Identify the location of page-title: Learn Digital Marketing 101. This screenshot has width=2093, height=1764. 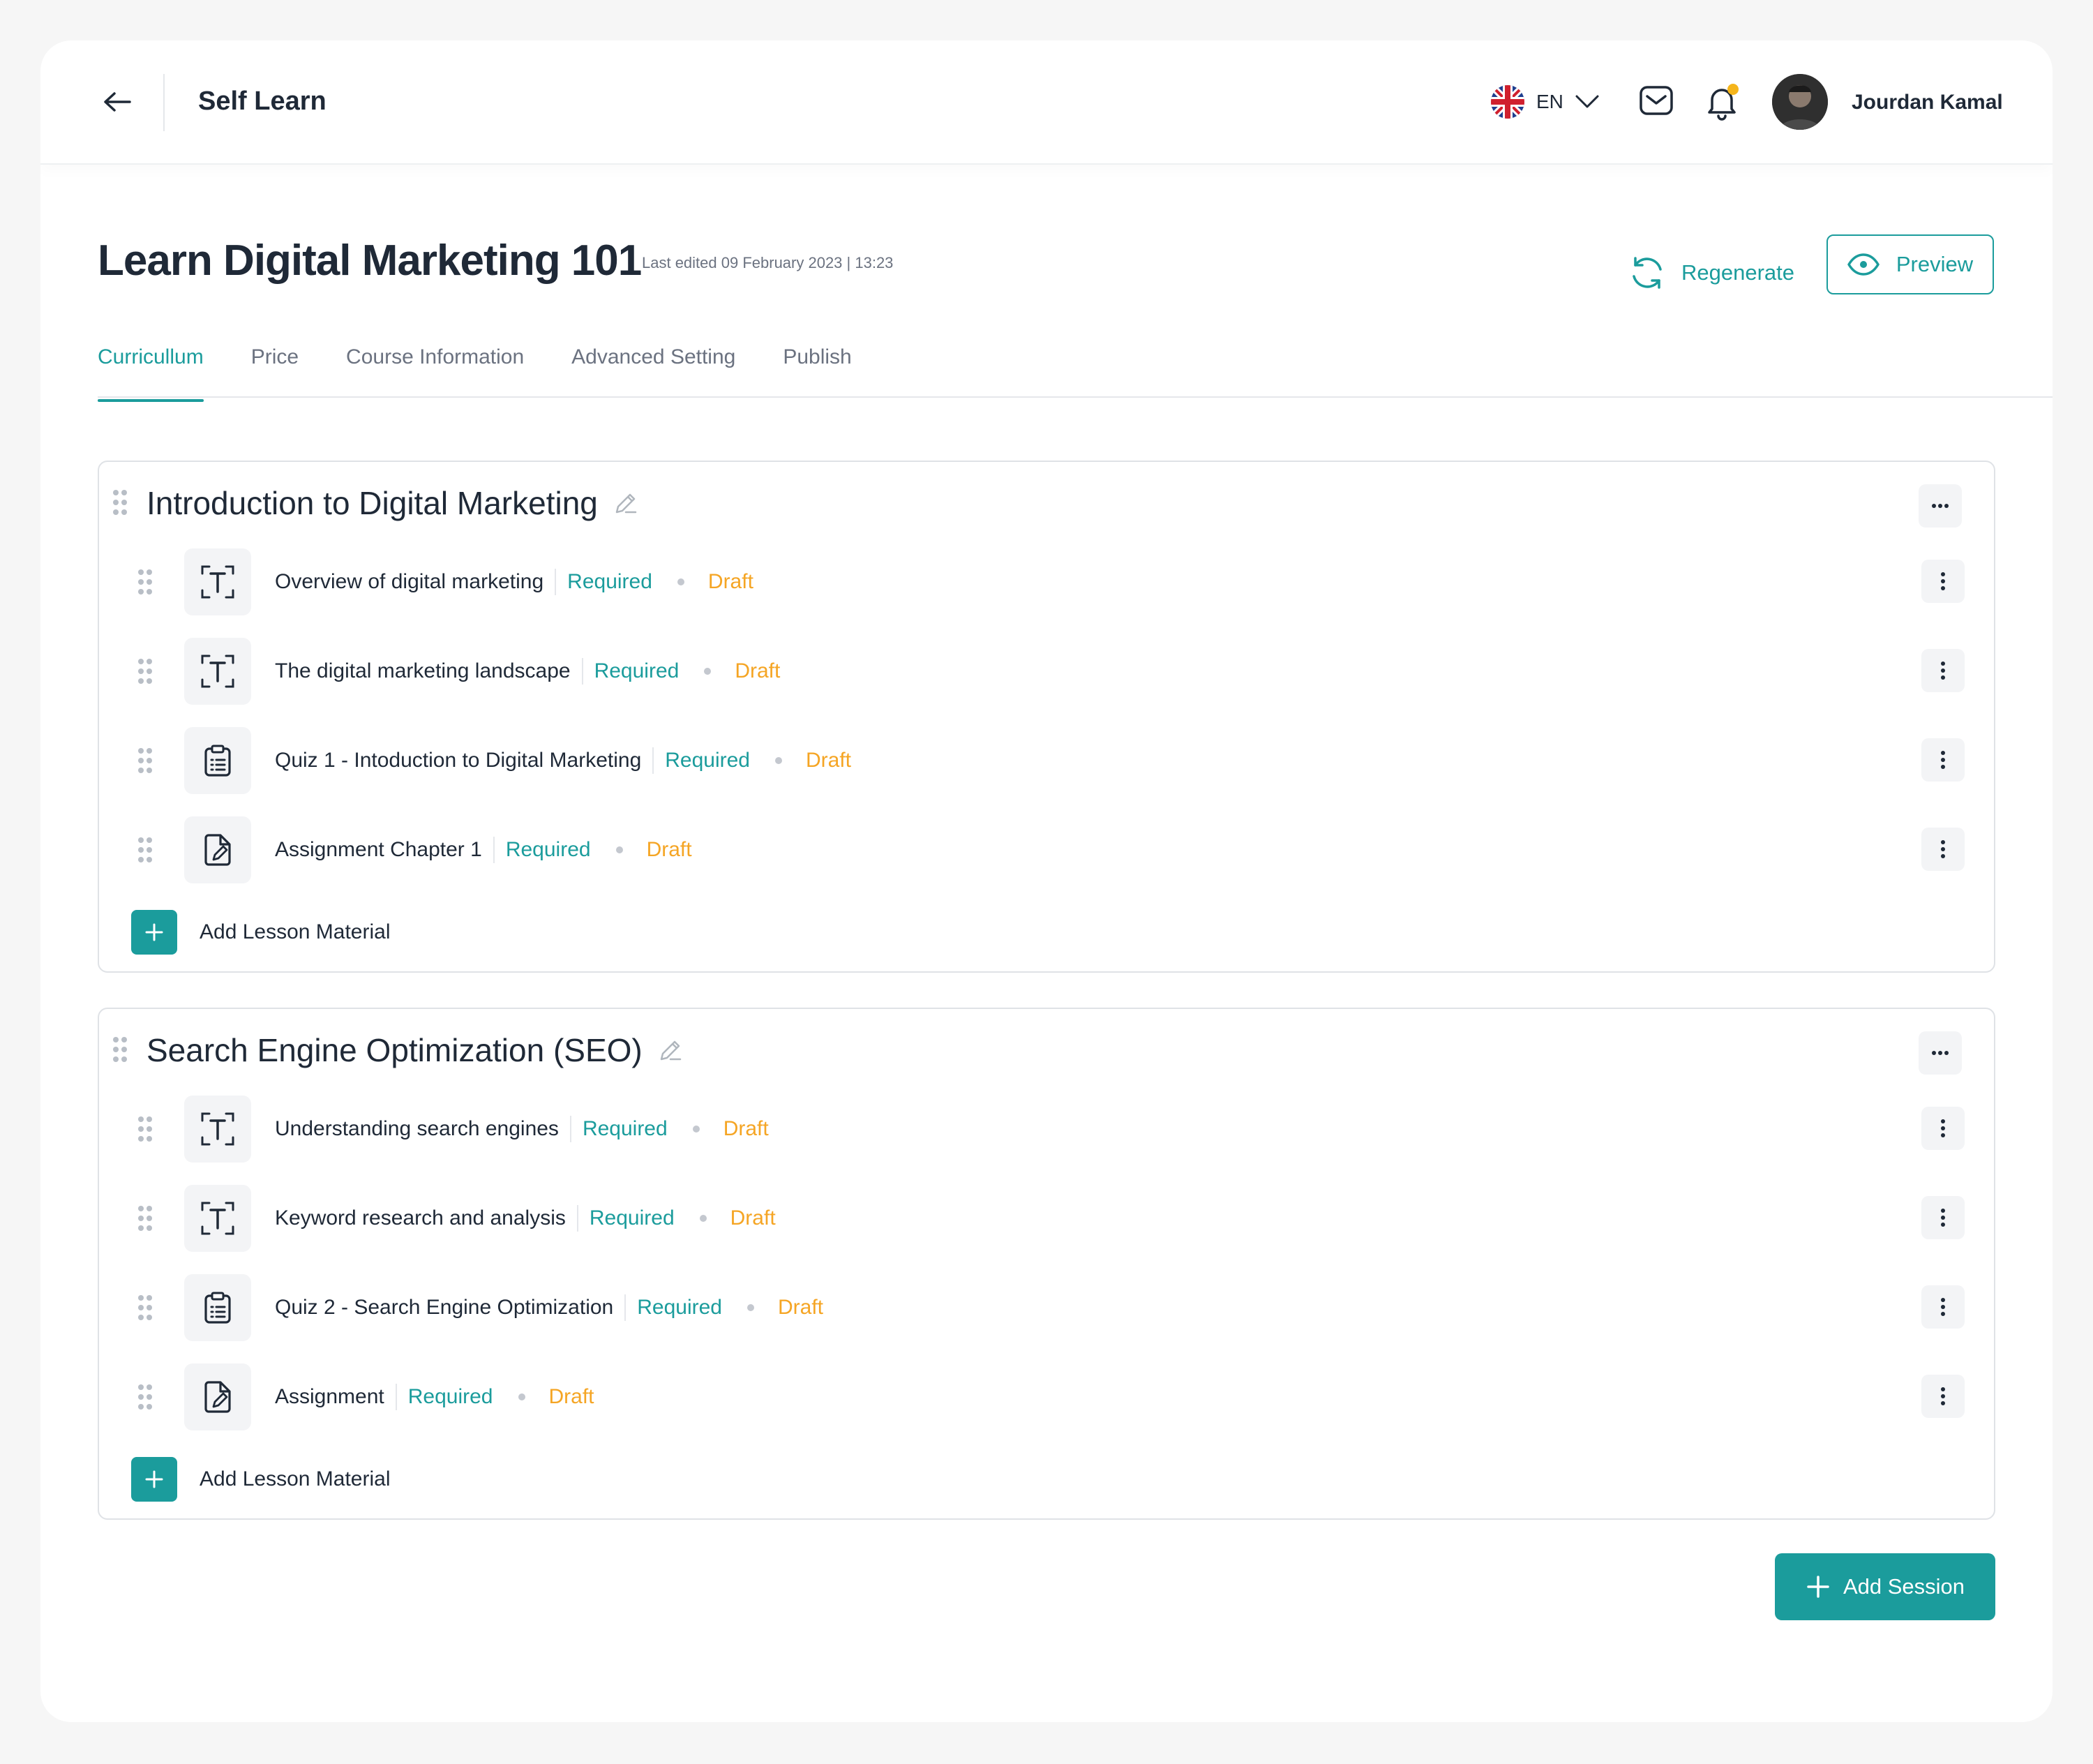
(370, 261).